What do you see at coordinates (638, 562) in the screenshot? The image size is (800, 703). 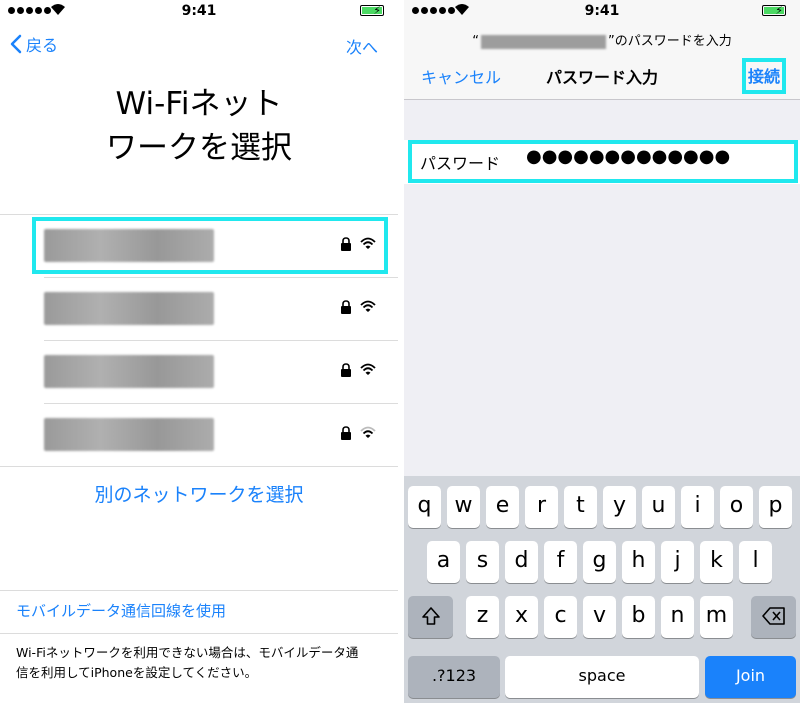 I see `key-h: h` at bounding box center [638, 562].